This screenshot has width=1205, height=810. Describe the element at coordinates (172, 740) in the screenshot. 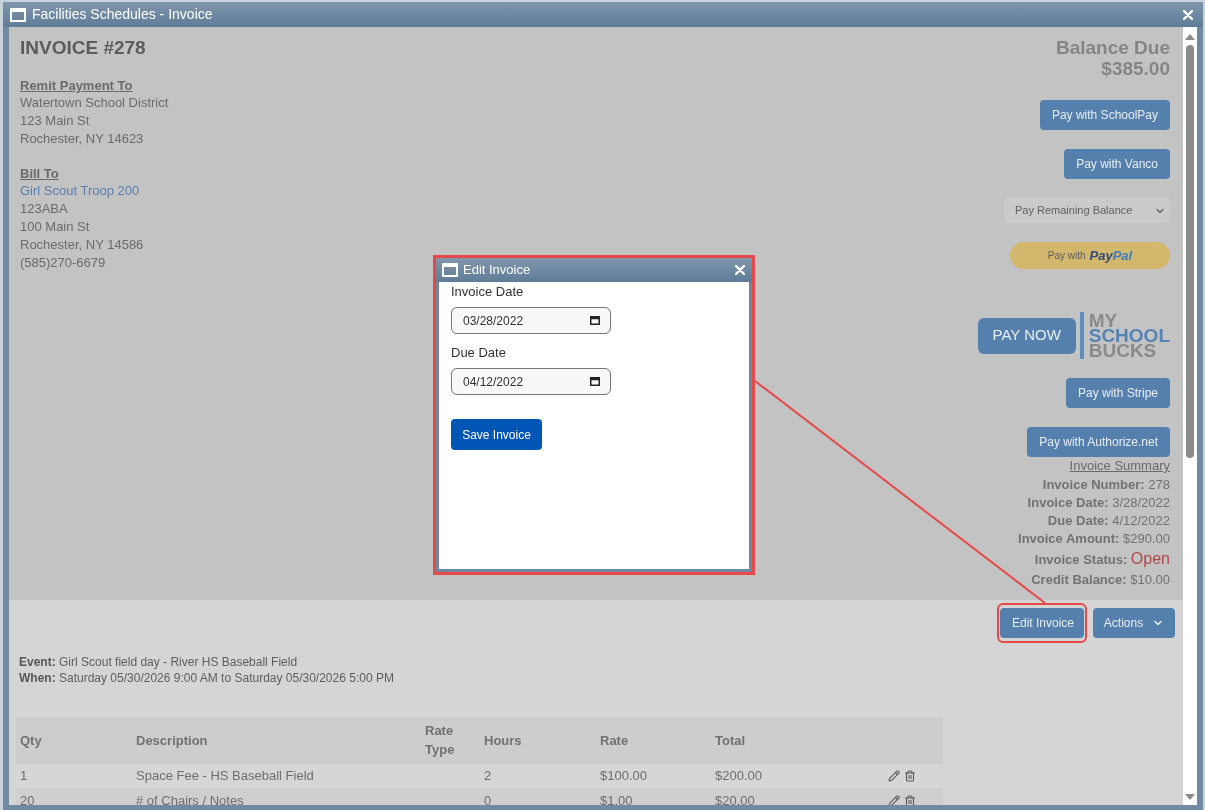

I see `column-header: Description` at that location.